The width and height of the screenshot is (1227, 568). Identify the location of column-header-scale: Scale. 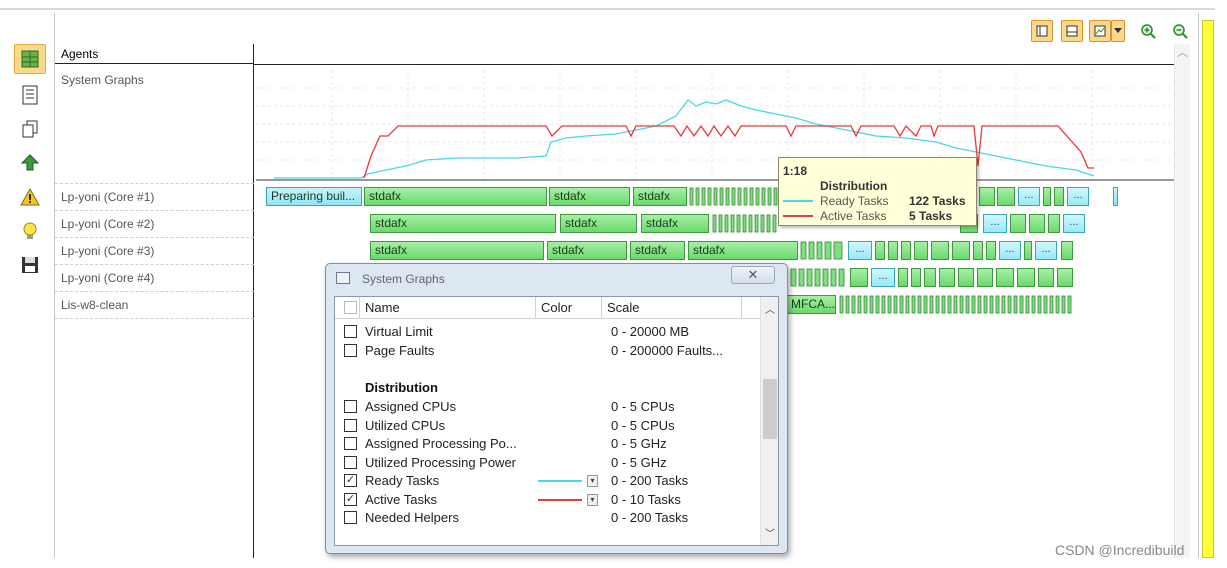
(671, 308).